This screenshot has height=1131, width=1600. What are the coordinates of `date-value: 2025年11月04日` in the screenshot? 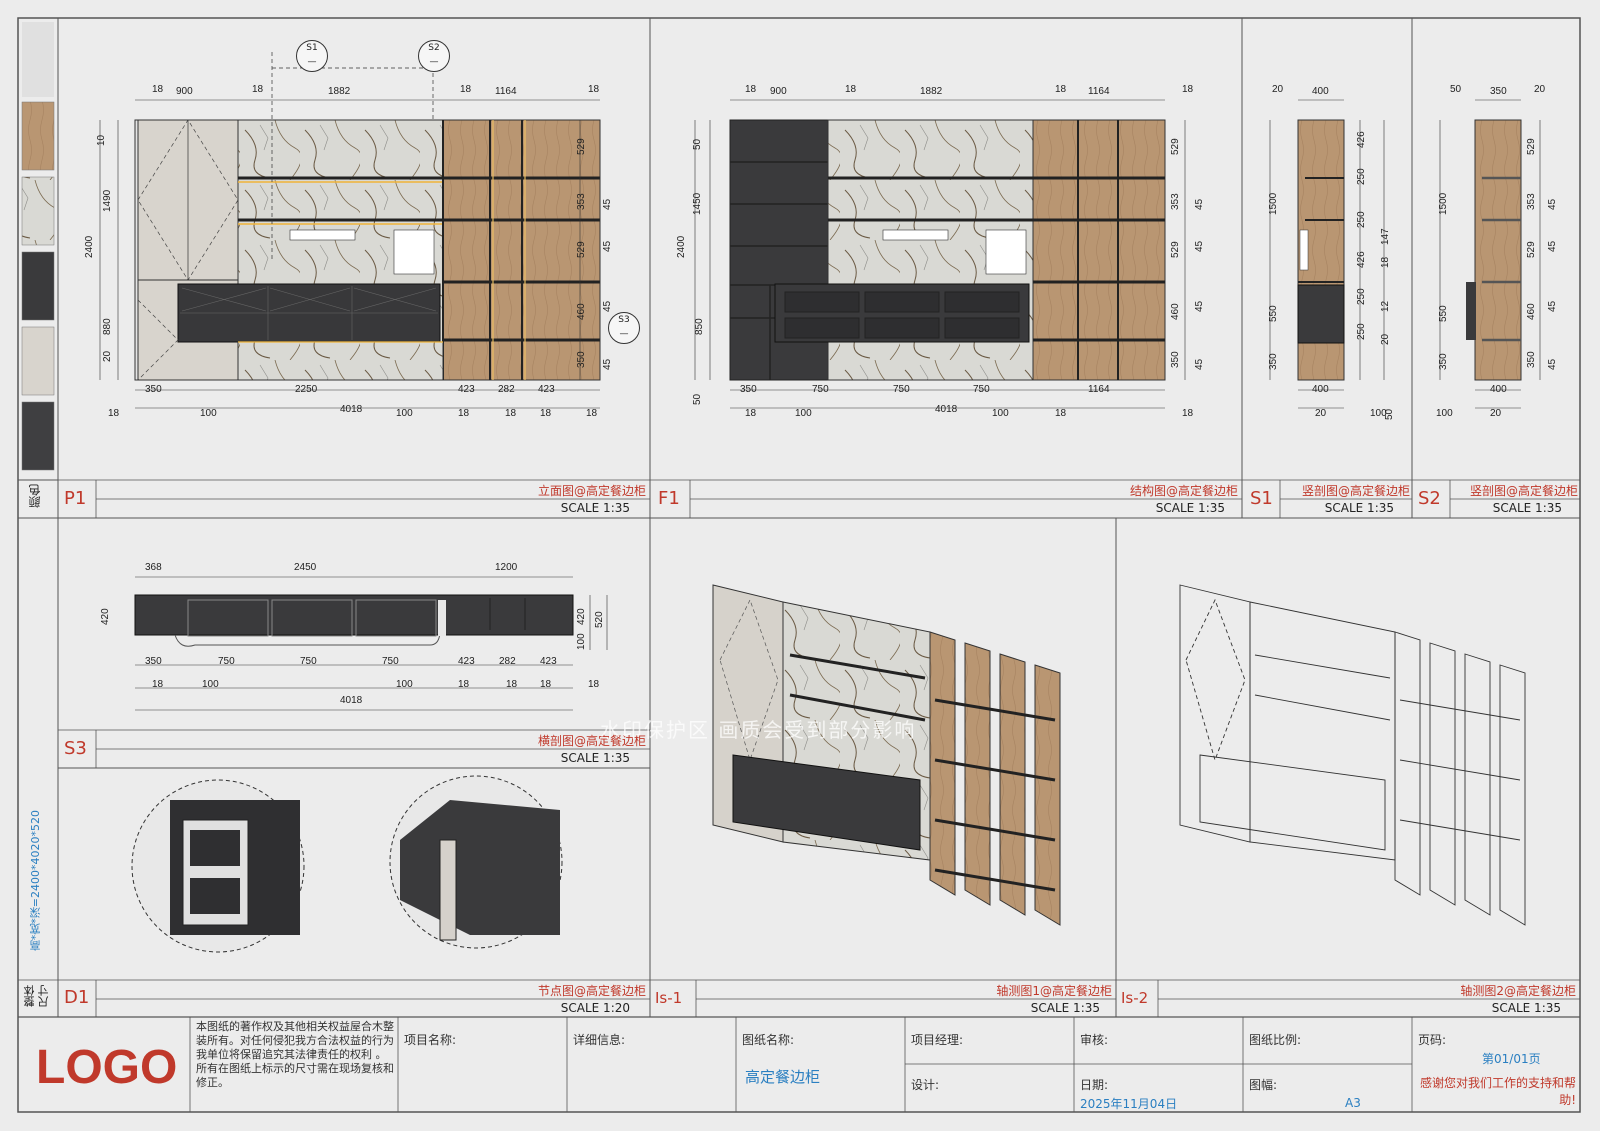 It's located at (1128, 1103).